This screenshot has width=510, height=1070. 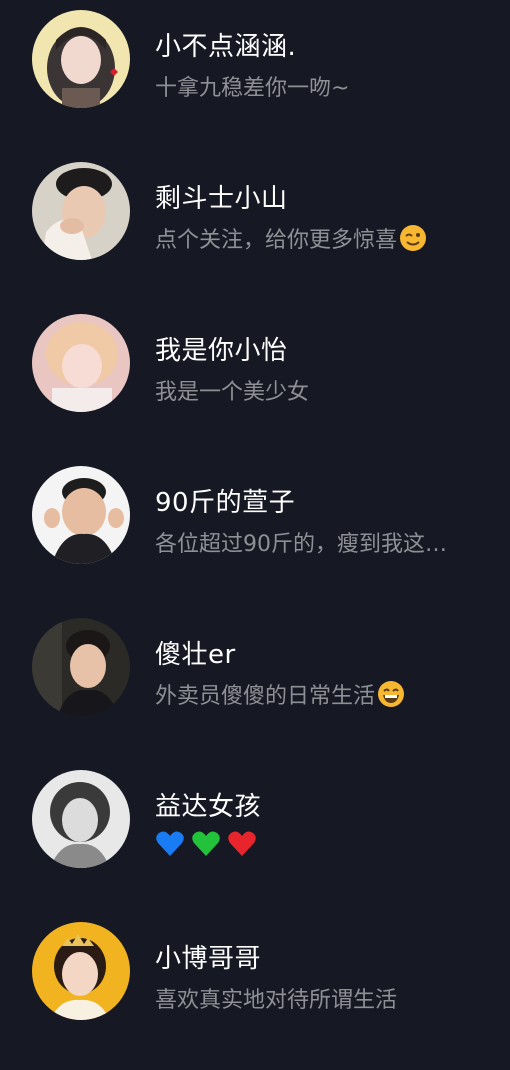 What do you see at coordinates (330, 694) in the screenshot?
I see `user-bio: 外卖员傻傻的日常生活` at bounding box center [330, 694].